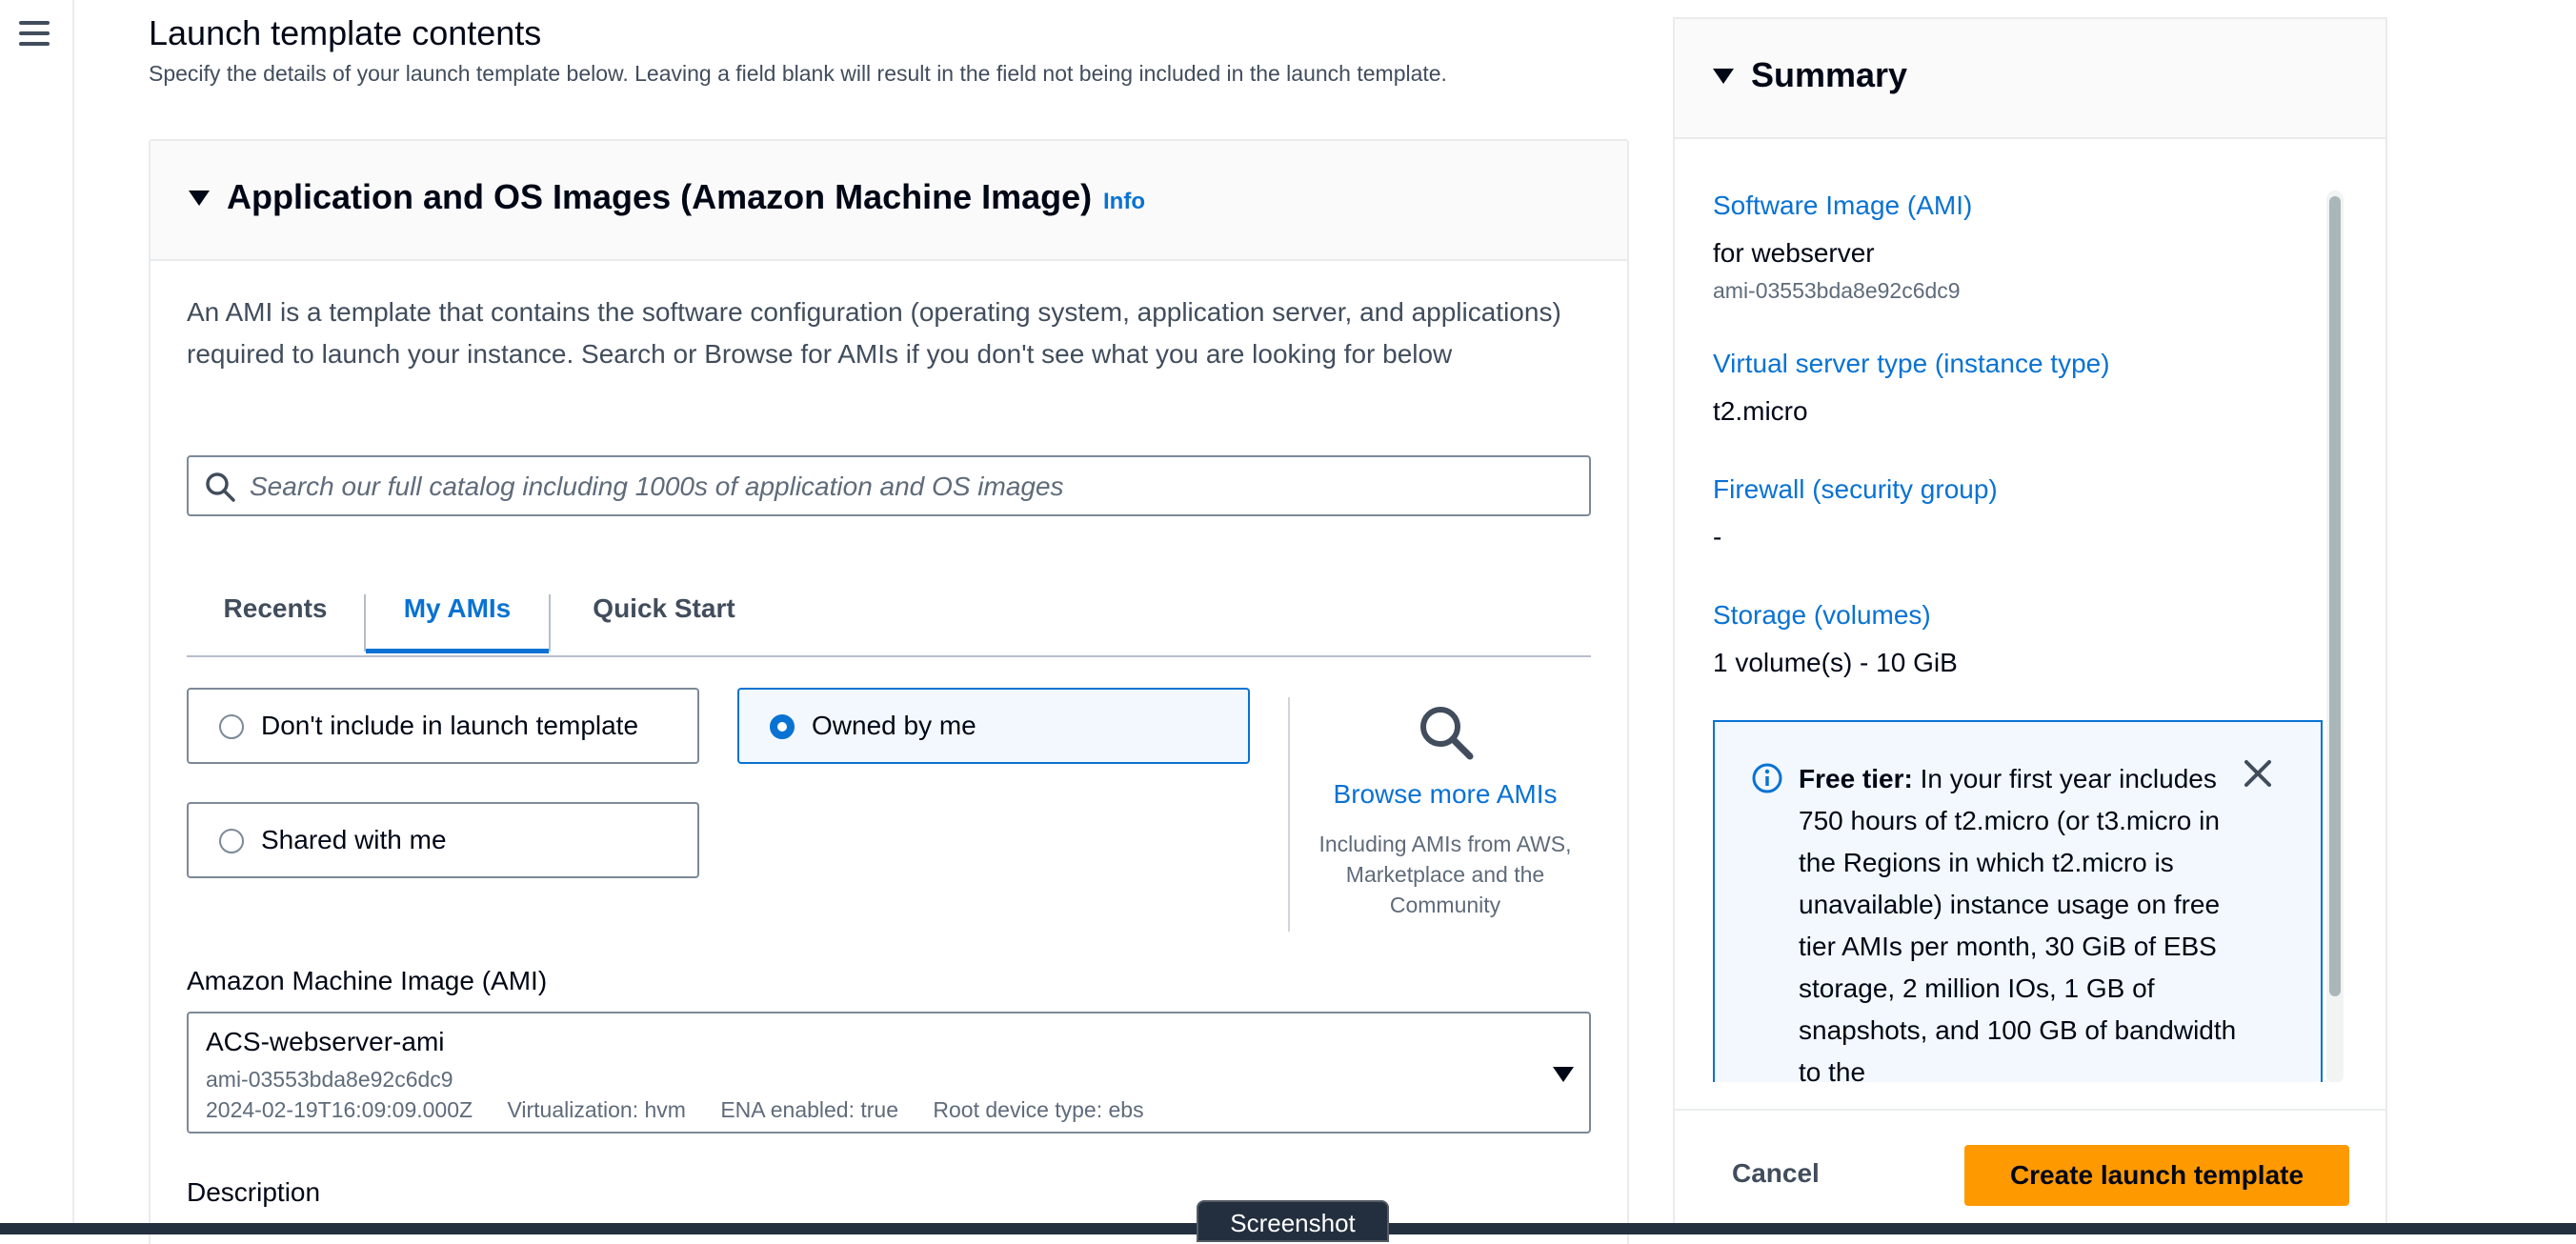 Image resolution: width=2576 pixels, height=1244 pixels. I want to click on summary-scrollbar, so click(2335, 636).